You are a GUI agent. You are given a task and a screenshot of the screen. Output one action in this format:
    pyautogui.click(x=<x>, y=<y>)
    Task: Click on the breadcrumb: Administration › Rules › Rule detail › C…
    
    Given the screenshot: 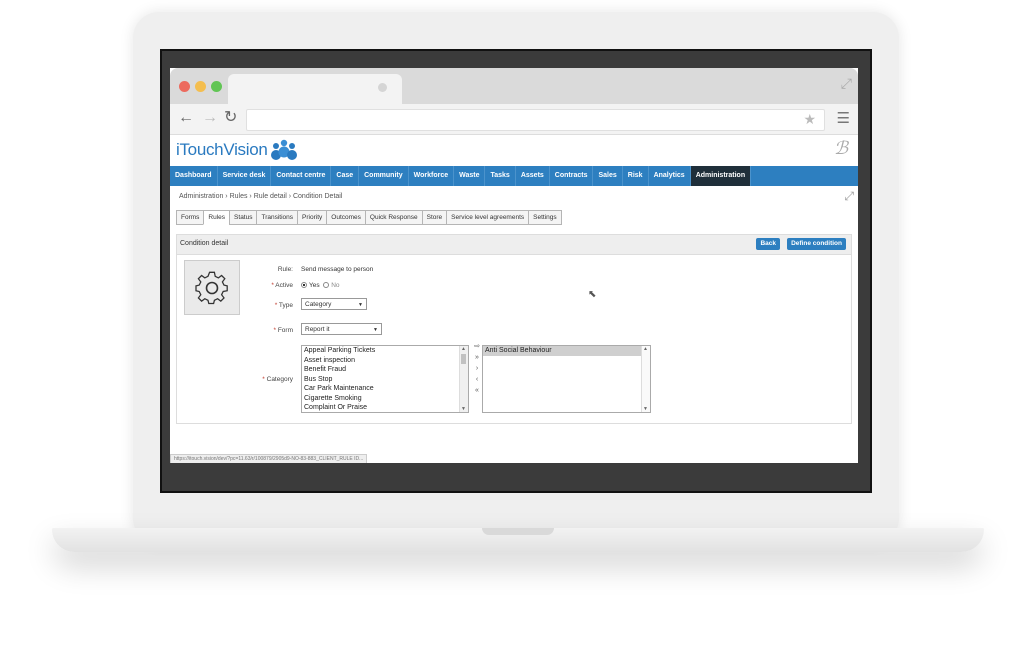 What is the action you would take?
    pyautogui.click(x=260, y=196)
    